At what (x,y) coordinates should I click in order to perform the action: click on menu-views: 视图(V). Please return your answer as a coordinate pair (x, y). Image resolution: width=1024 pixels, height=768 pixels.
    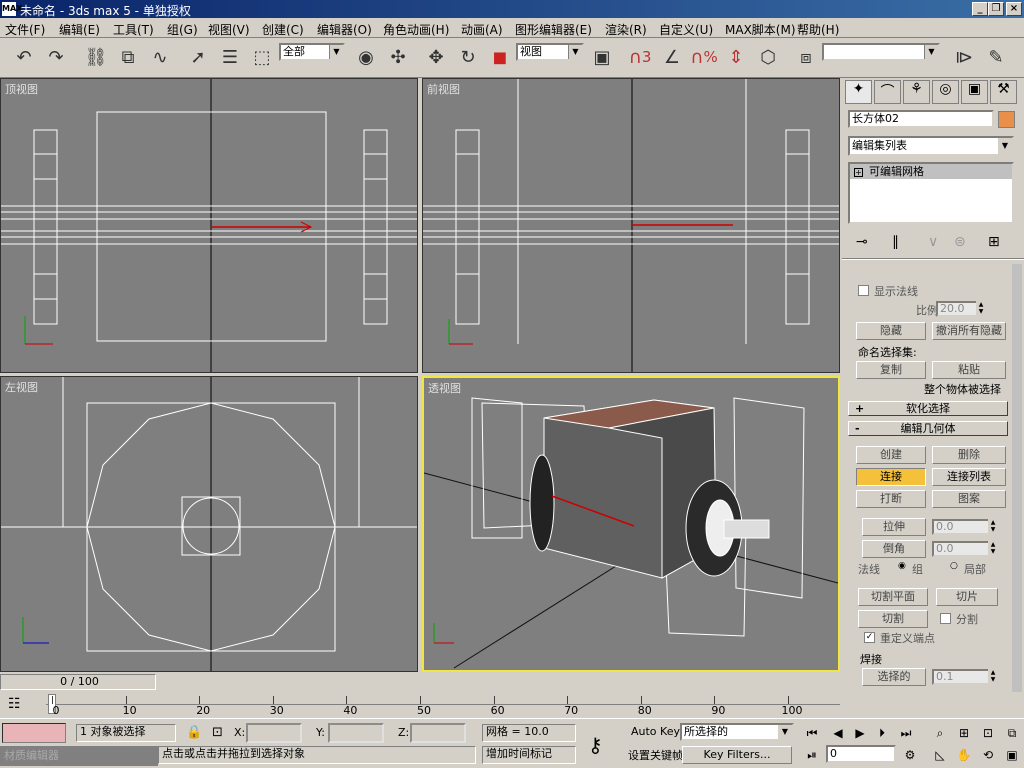
    Looking at the image, I should click on (229, 29).